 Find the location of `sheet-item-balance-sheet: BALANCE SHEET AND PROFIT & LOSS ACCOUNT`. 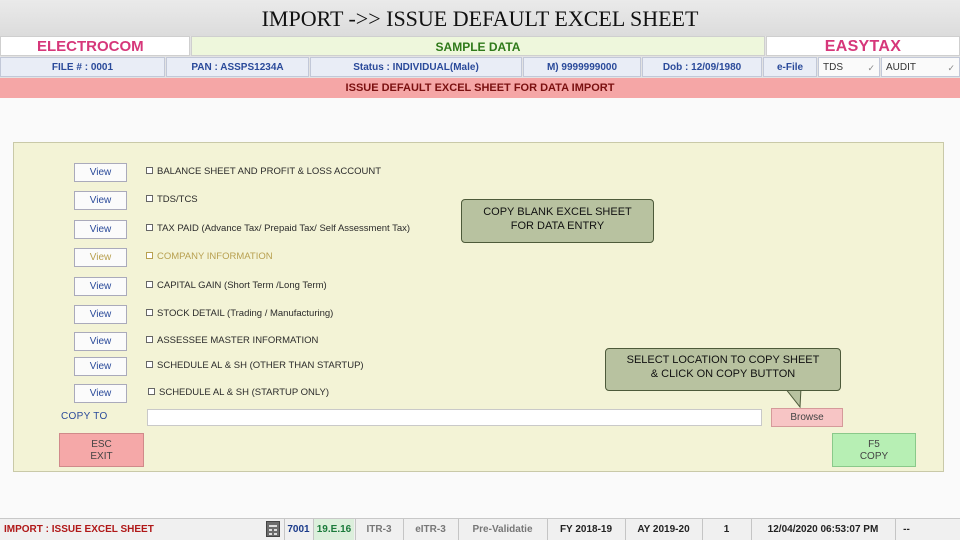

sheet-item-balance-sheet: BALANCE SHEET AND PROFIT & LOSS ACCOUNT is located at coordinates (263, 171).